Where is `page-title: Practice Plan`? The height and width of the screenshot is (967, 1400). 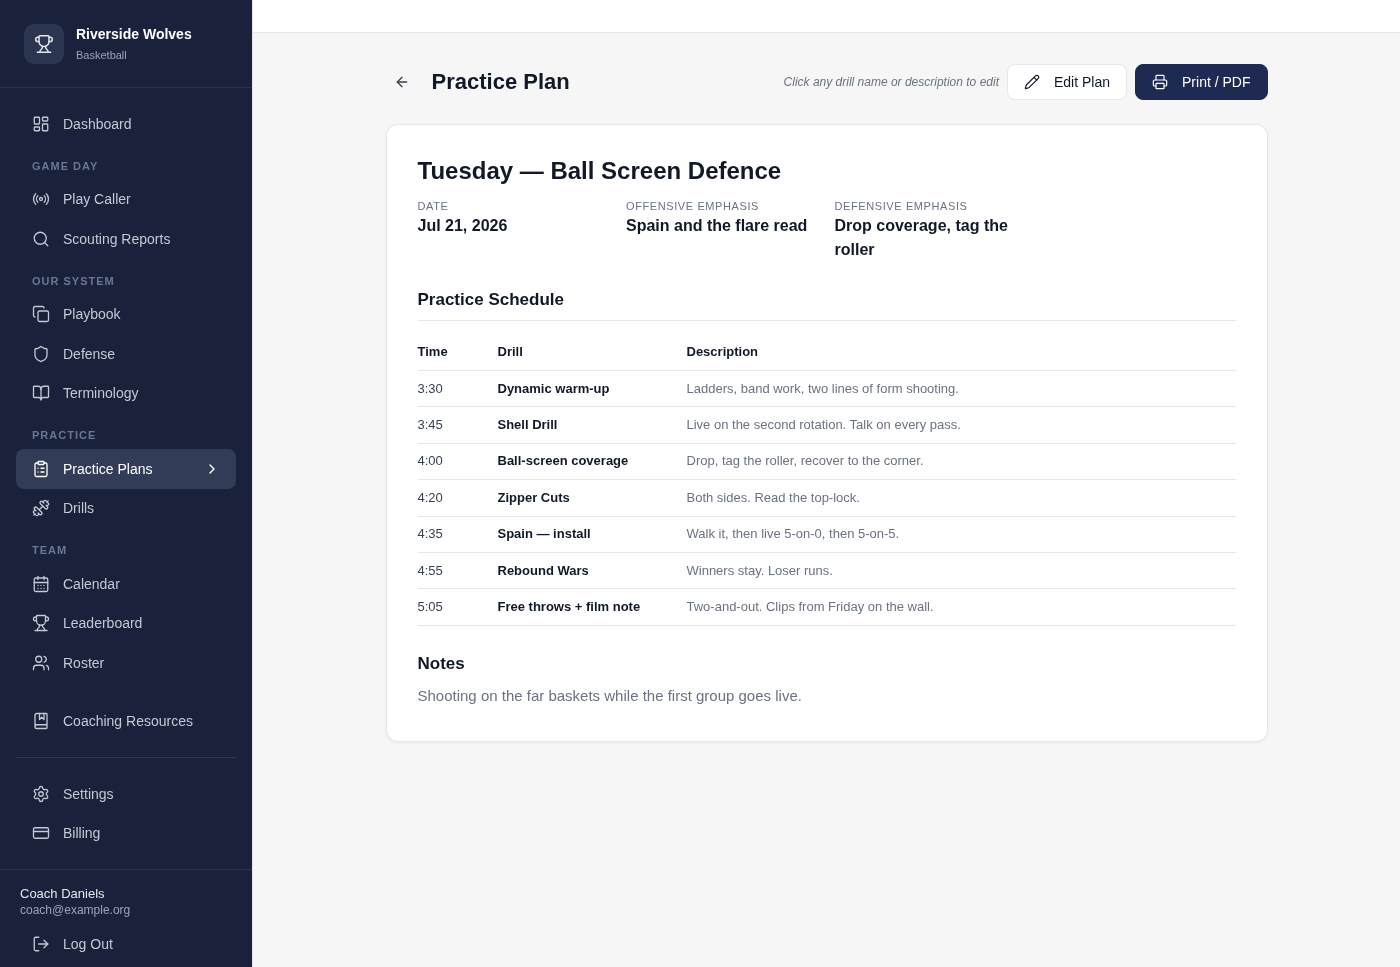 page-title: Practice Plan is located at coordinates (500, 82).